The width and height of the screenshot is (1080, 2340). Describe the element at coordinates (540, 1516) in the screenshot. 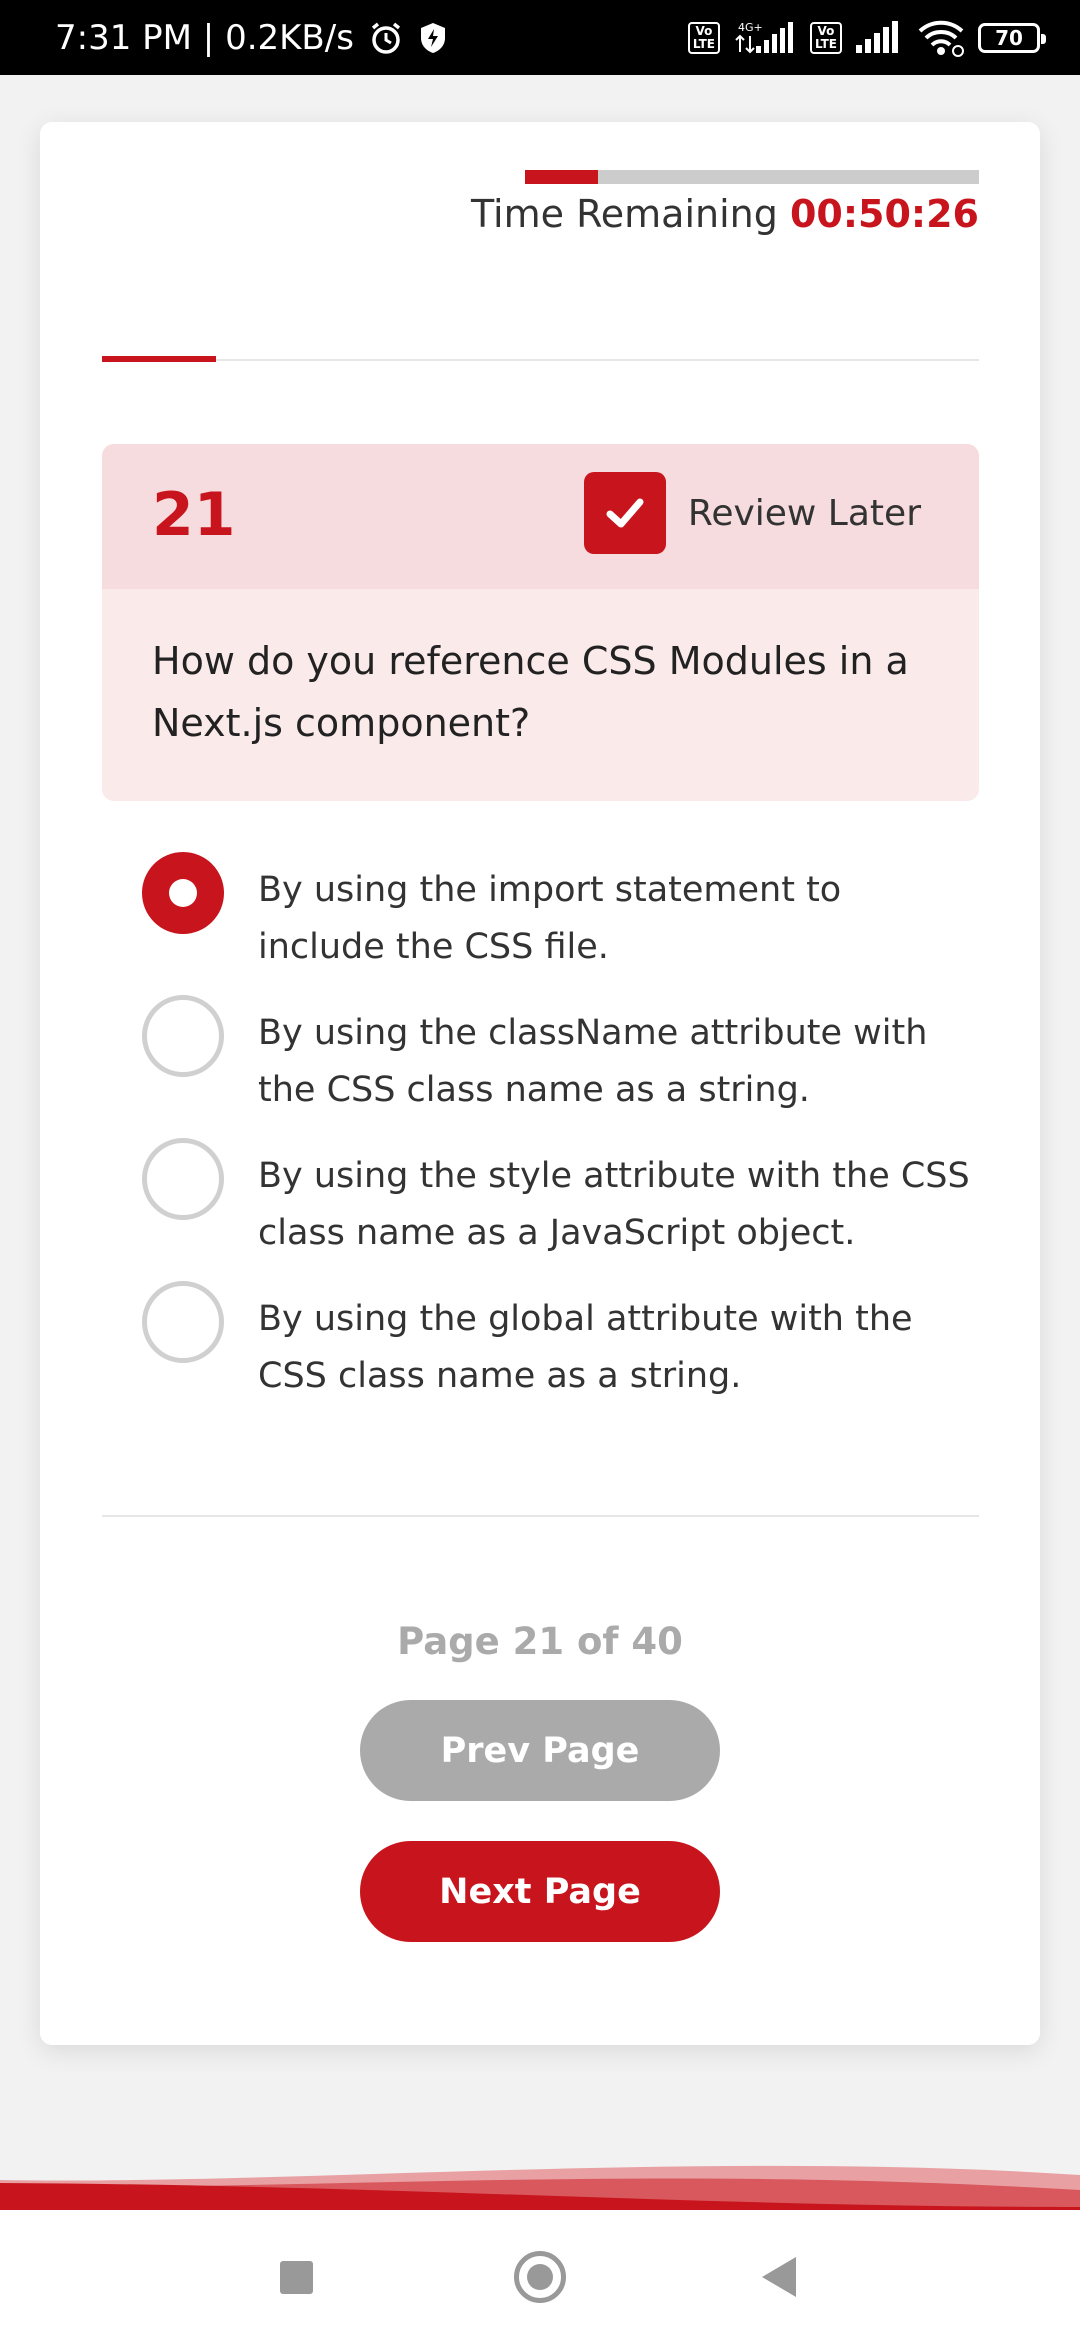

I see `options-divider` at that location.